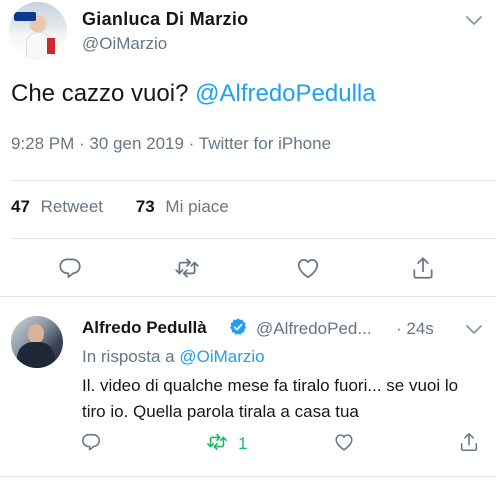  I want to click on likes-count: 73, so click(145, 206).